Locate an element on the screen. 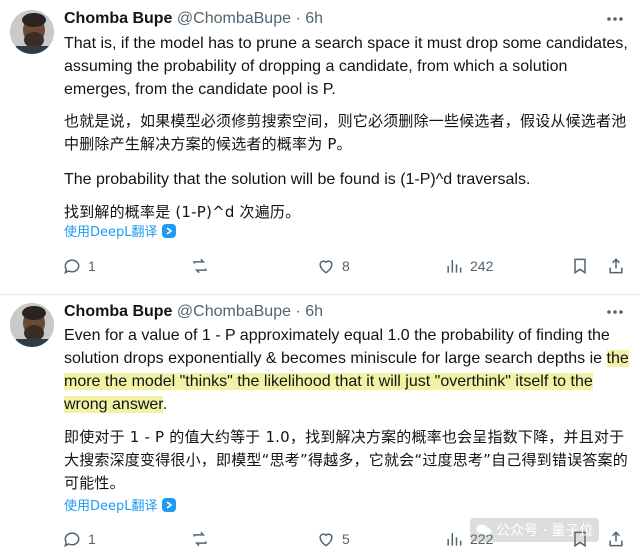 The image size is (640, 555). action-bar: 1 8 242 is located at coordinates (320, 266).